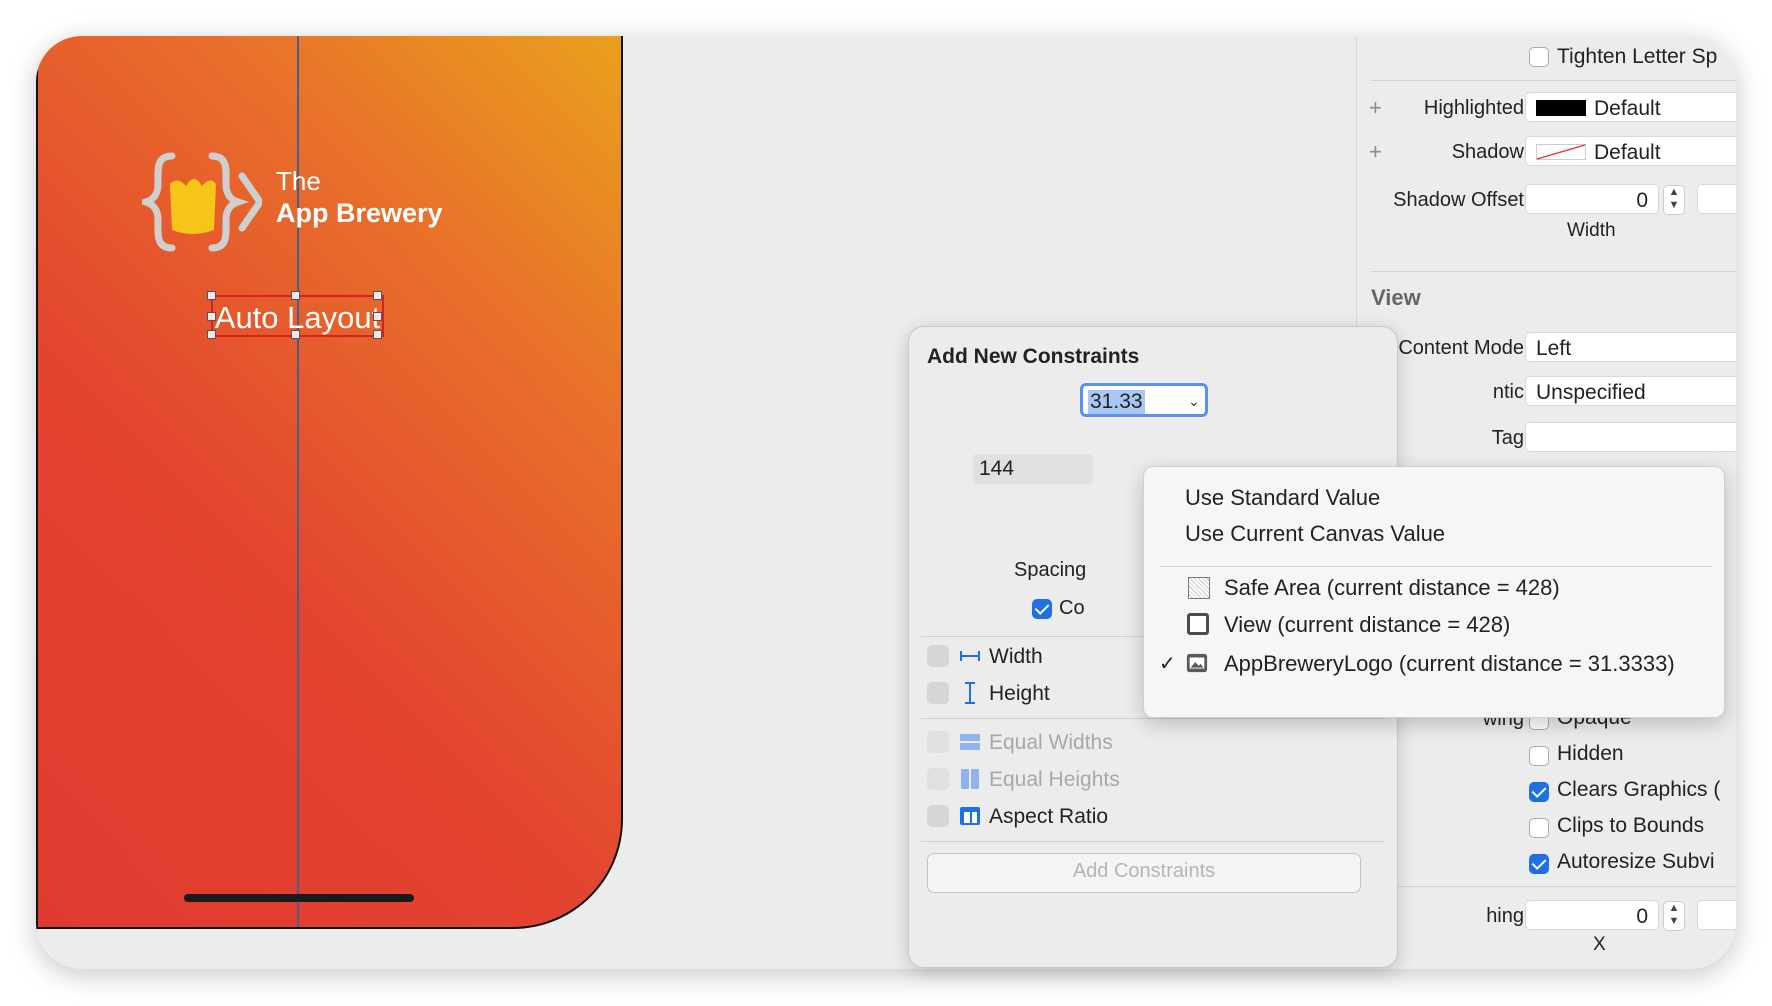 This screenshot has height=1006, width=1772. I want to click on equal-widths-label: Equal Widths, so click(1051, 742).